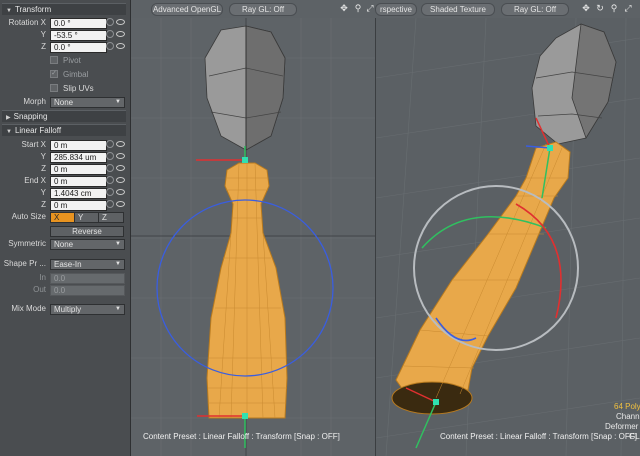  Describe the element at coordinates (78, 169) in the screenshot. I see `start-z-field: 0 m` at that location.